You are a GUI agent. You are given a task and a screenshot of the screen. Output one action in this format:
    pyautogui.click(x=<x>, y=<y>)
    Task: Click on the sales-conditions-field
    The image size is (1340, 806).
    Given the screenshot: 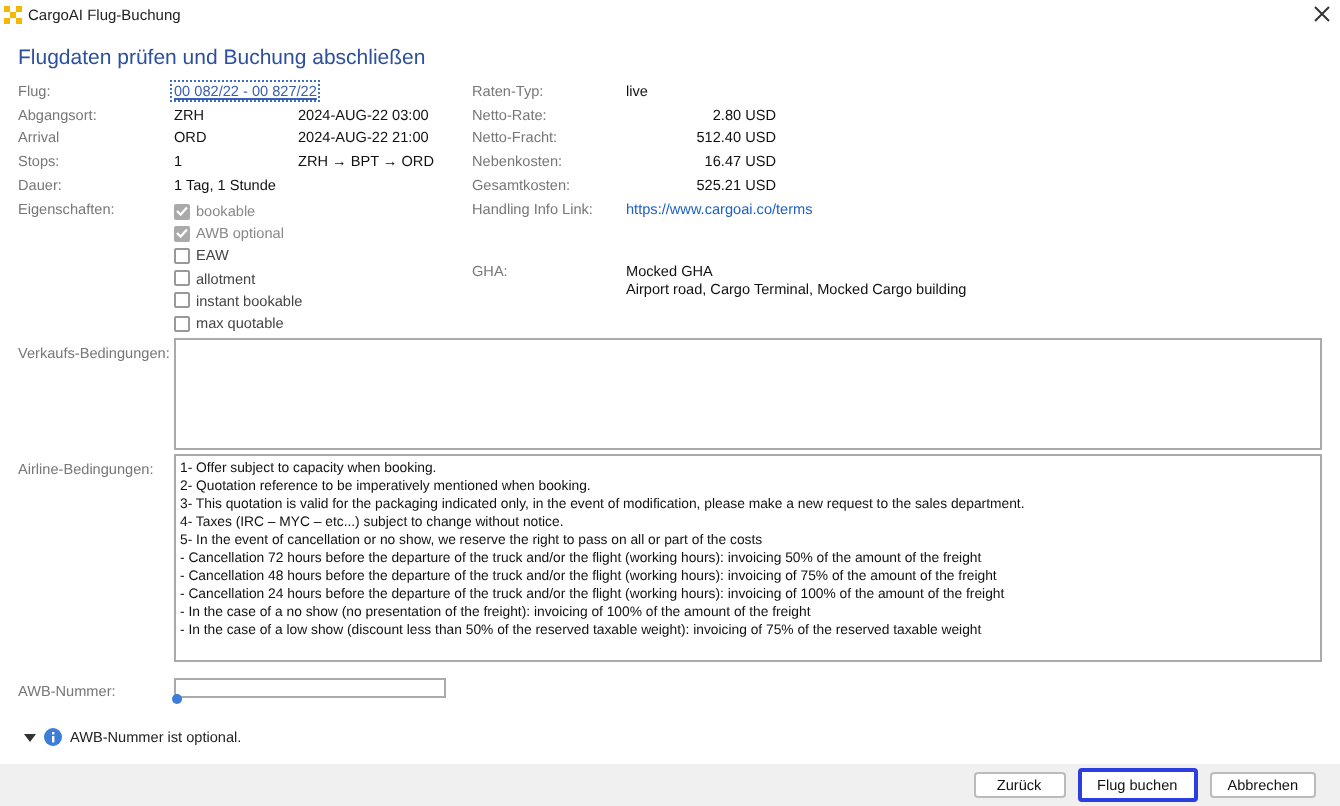 What is the action you would take?
    pyautogui.click(x=748, y=394)
    